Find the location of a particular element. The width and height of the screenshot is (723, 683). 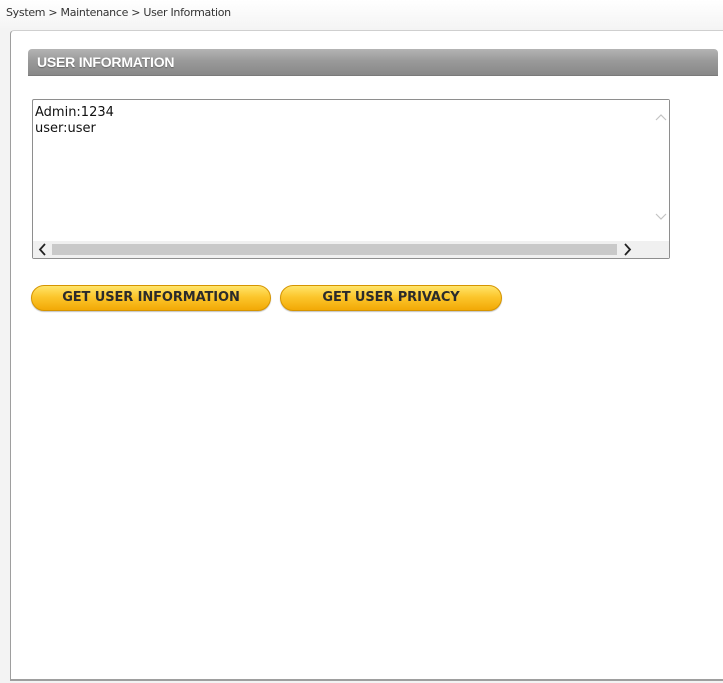

chevron-down-icon is located at coordinates (661, 218).